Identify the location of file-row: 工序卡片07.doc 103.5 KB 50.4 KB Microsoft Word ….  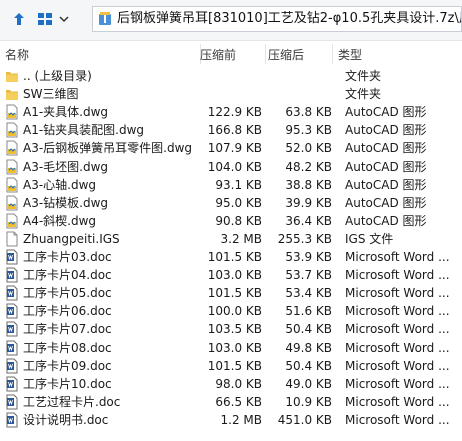
(231, 329).